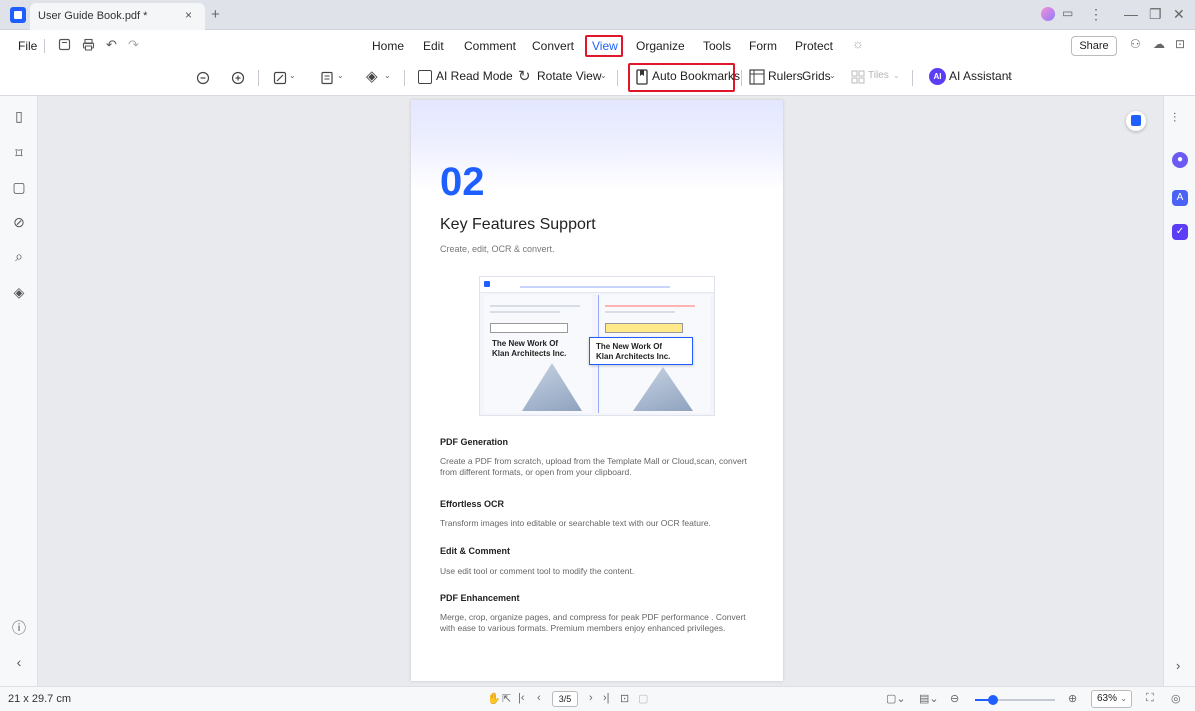 The image size is (1195, 711). What do you see at coordinates (117, 16) in the screenshot?
I see `document-tab: User Guide Book.pdf * ×` at bounding box center [117, 16].